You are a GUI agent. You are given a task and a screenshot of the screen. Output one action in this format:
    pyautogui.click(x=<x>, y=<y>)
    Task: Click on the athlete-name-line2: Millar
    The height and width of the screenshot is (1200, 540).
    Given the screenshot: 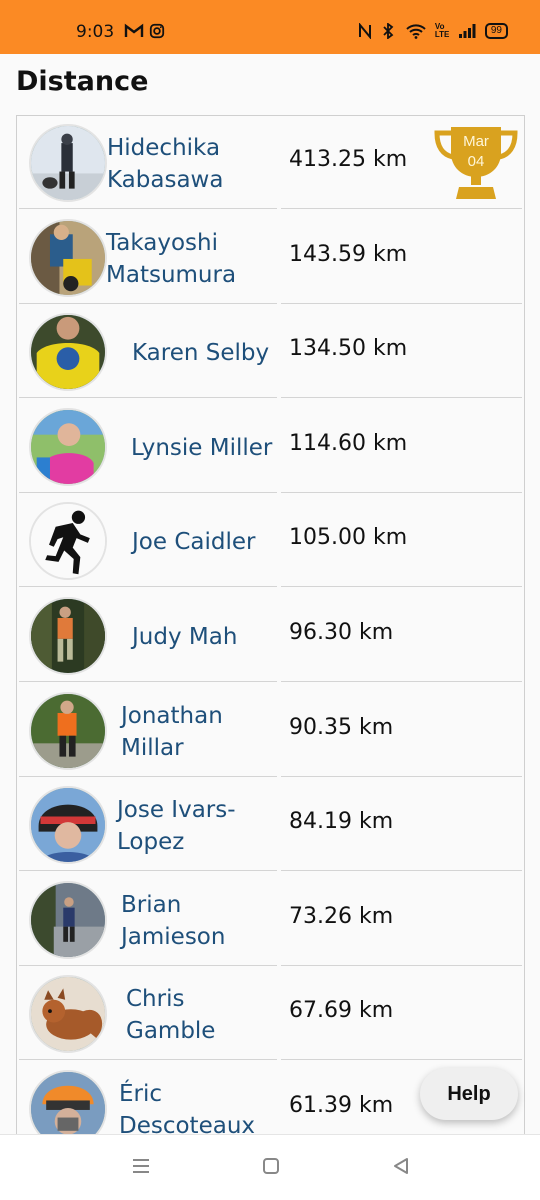 What is the action you would take?
    pyautogui.click(x=152, y=748)
    